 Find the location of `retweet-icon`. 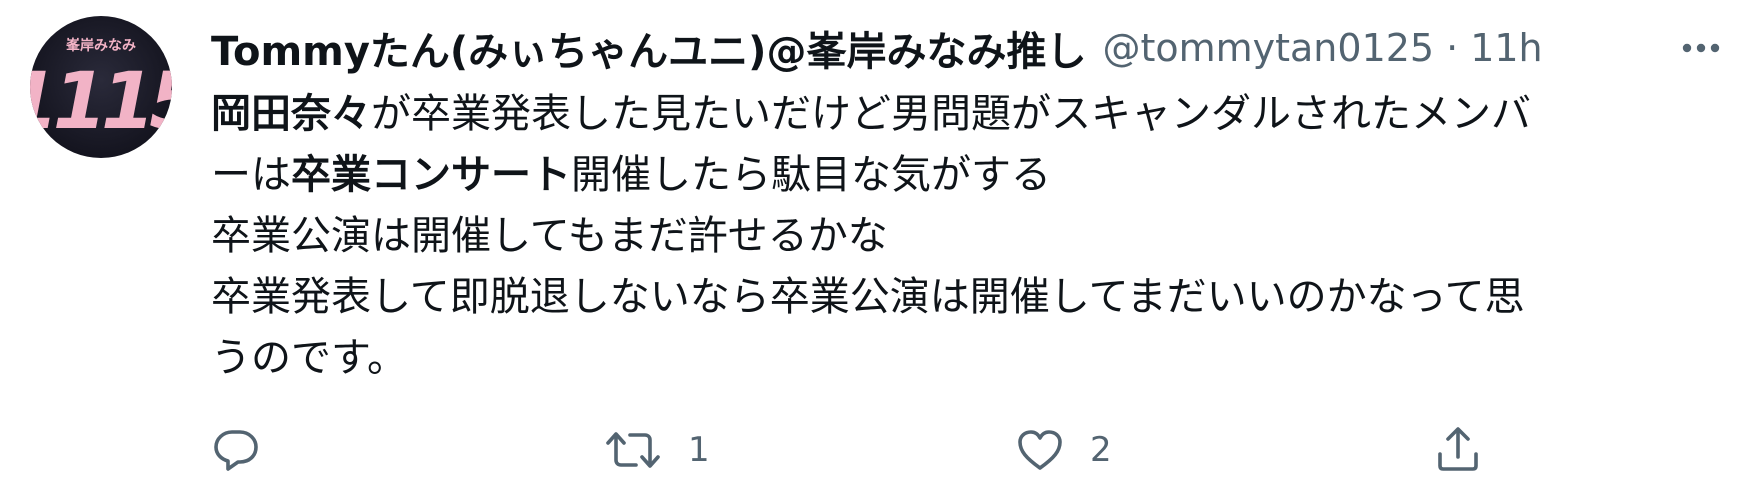

retweet-icon is located at coordinates (633, 450).